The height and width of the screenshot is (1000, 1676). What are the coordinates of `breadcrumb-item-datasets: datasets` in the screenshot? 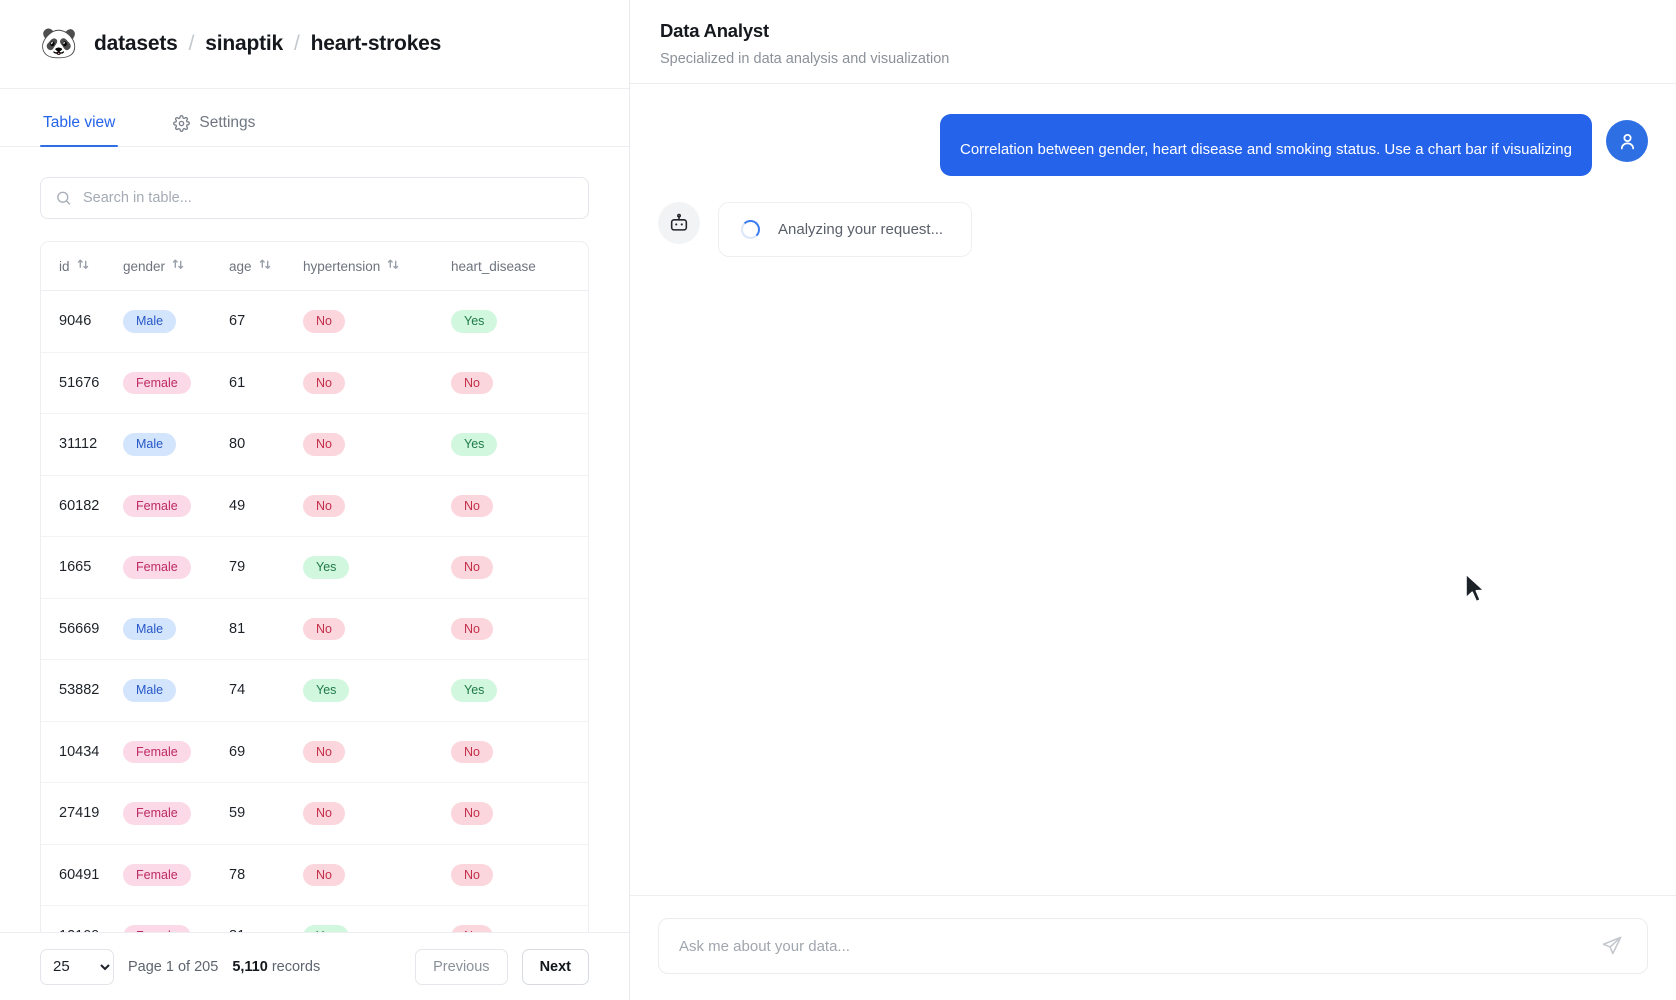 It's located at (136, 44).